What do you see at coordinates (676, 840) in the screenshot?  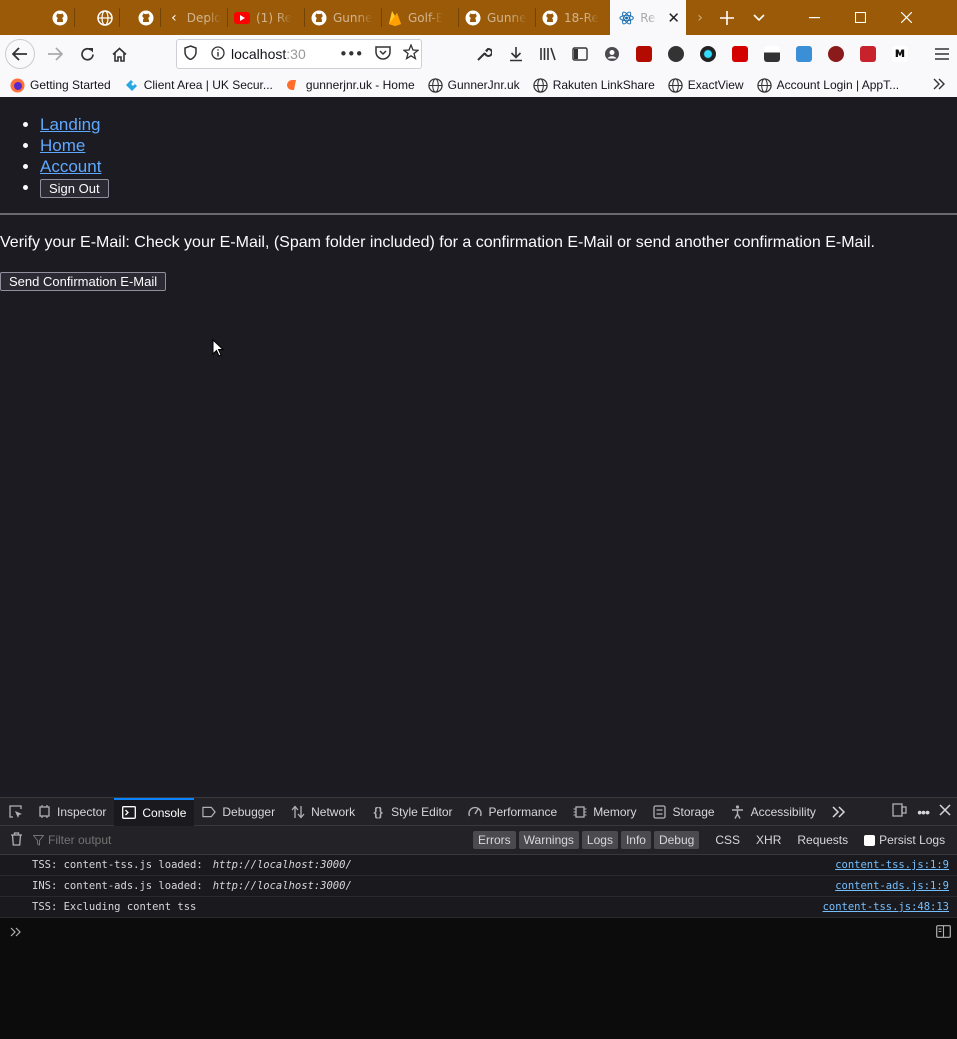 I see `filter-debug-button: Debug` at bounding box center [676, 840].